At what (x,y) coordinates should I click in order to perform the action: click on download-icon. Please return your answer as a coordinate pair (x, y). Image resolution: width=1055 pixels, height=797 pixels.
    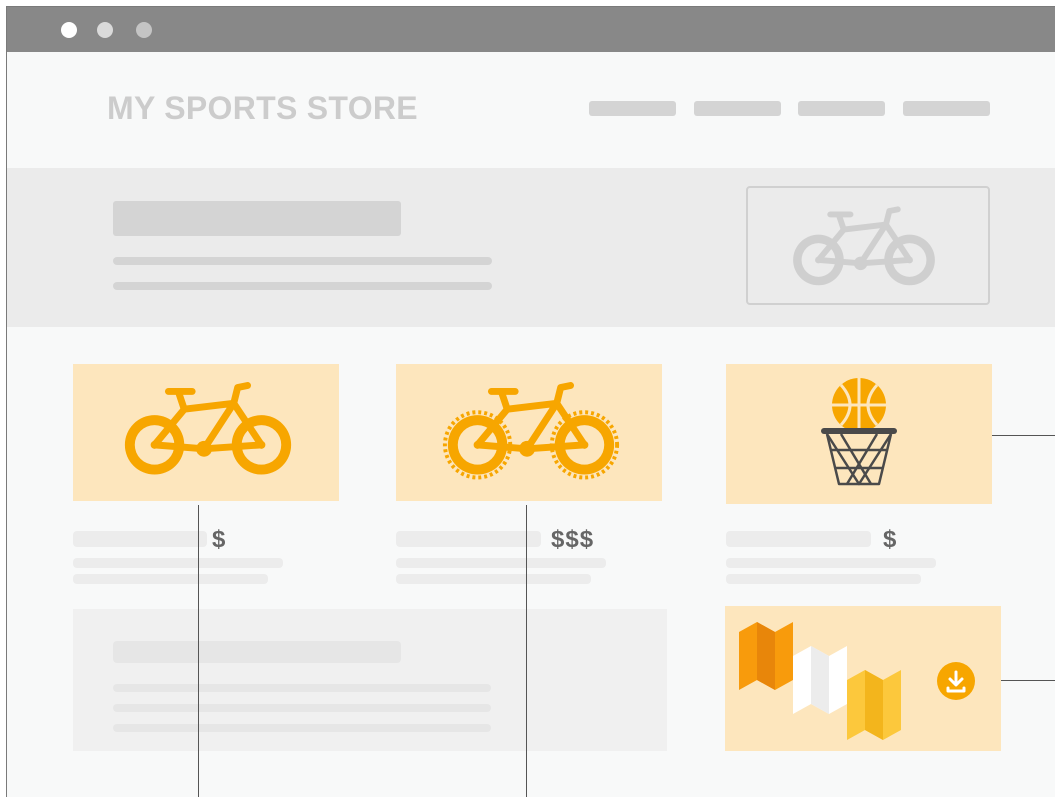
    Looking at the image, I should click on (956, 681).